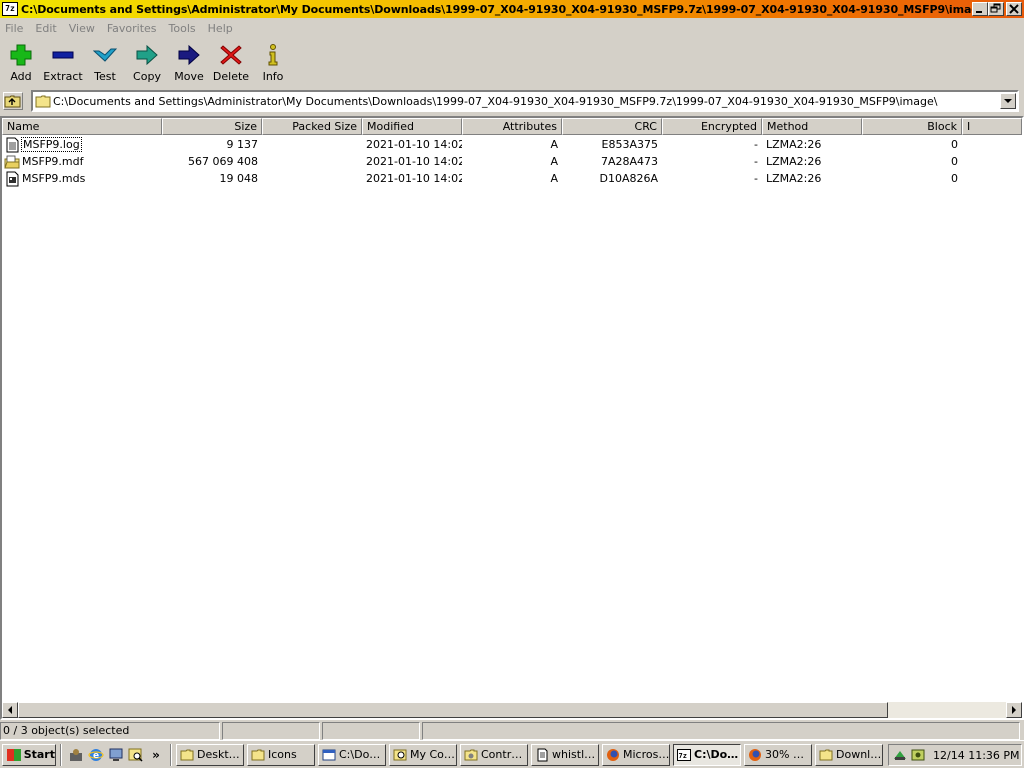 The width and height of the screenshot is (1024, 768). I want to click on extract-button: Extract, so click(63, 62).